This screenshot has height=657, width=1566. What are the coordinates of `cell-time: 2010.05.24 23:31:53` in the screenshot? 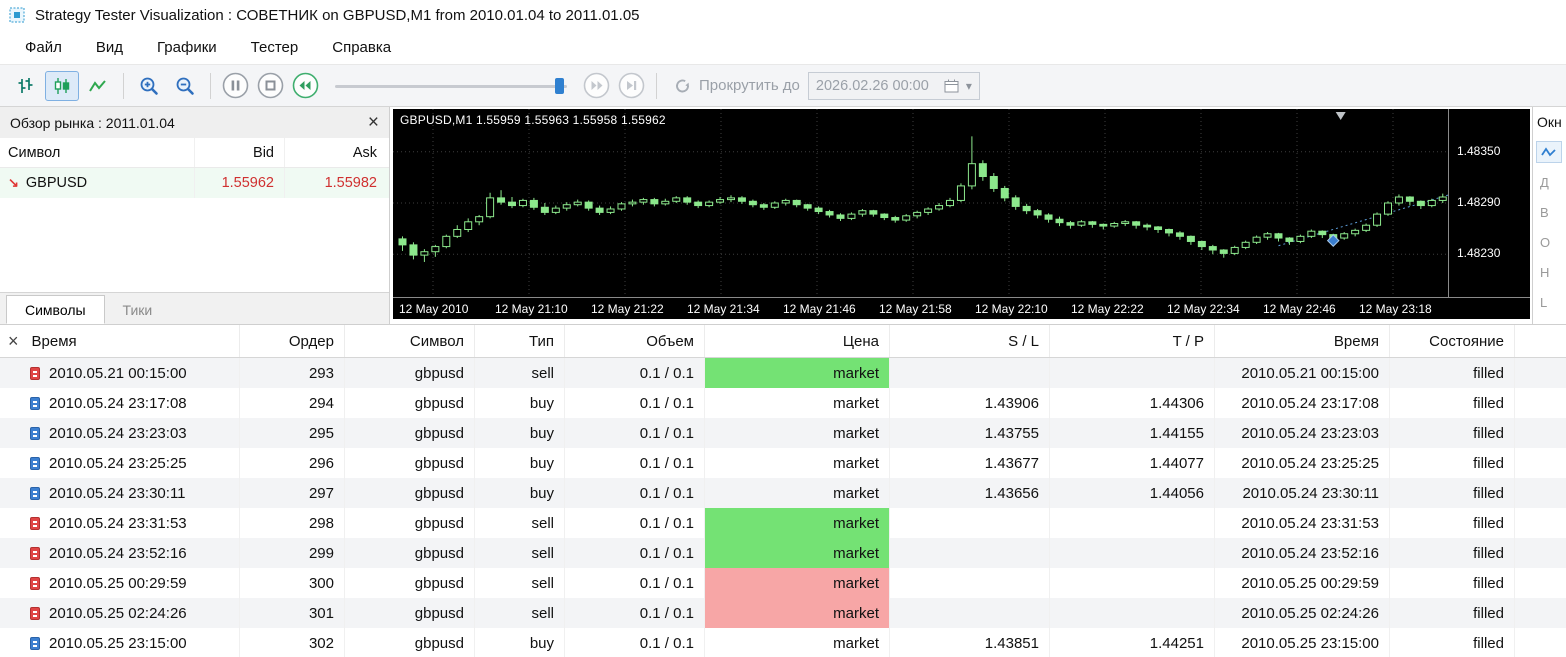 It's located at (120, 523).